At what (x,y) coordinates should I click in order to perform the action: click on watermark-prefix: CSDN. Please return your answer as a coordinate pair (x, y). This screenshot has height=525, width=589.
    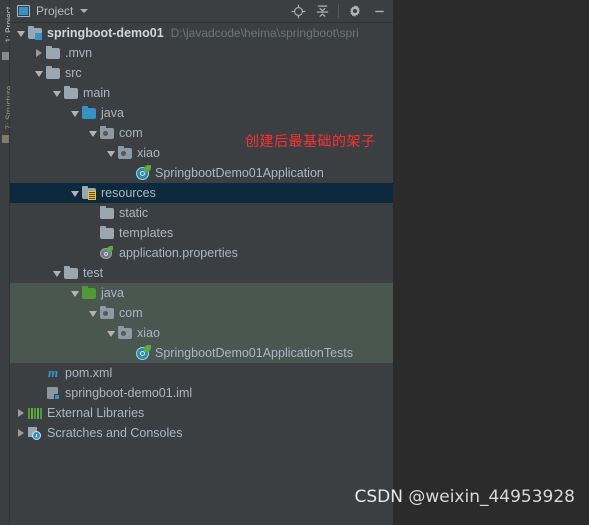
    Looking at the image, I should click on (378, 497).